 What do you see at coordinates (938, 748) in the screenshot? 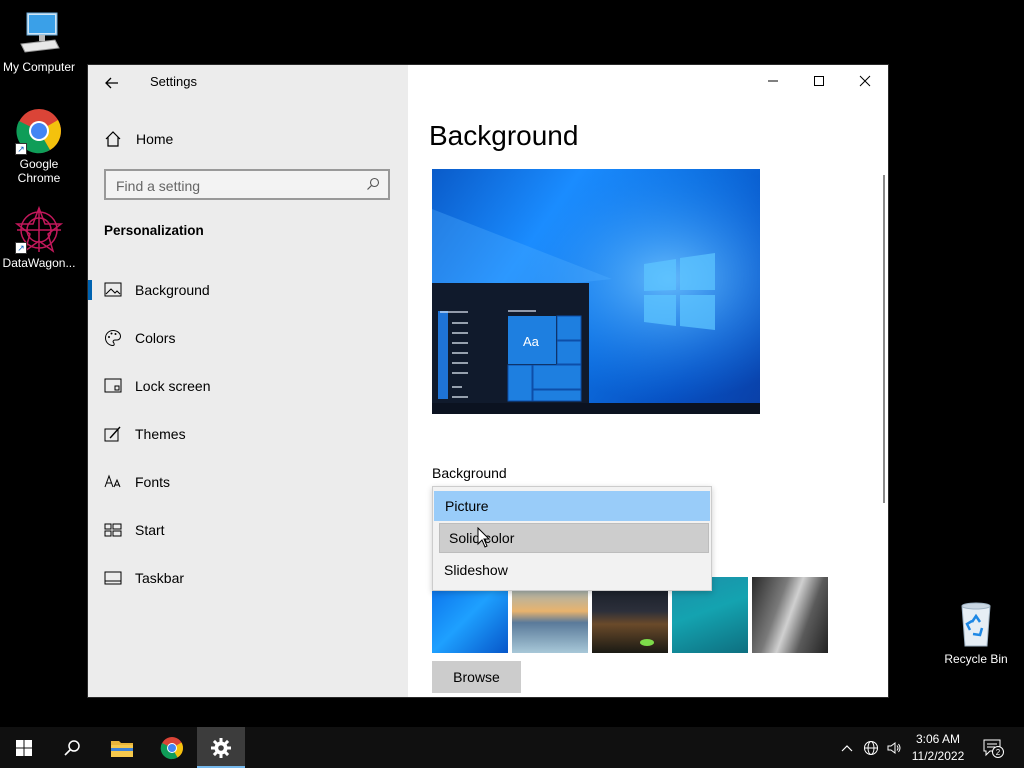
I see `taskbar-clock: 3:06 AM 11/2/2022` at bounding box center [938, 748].